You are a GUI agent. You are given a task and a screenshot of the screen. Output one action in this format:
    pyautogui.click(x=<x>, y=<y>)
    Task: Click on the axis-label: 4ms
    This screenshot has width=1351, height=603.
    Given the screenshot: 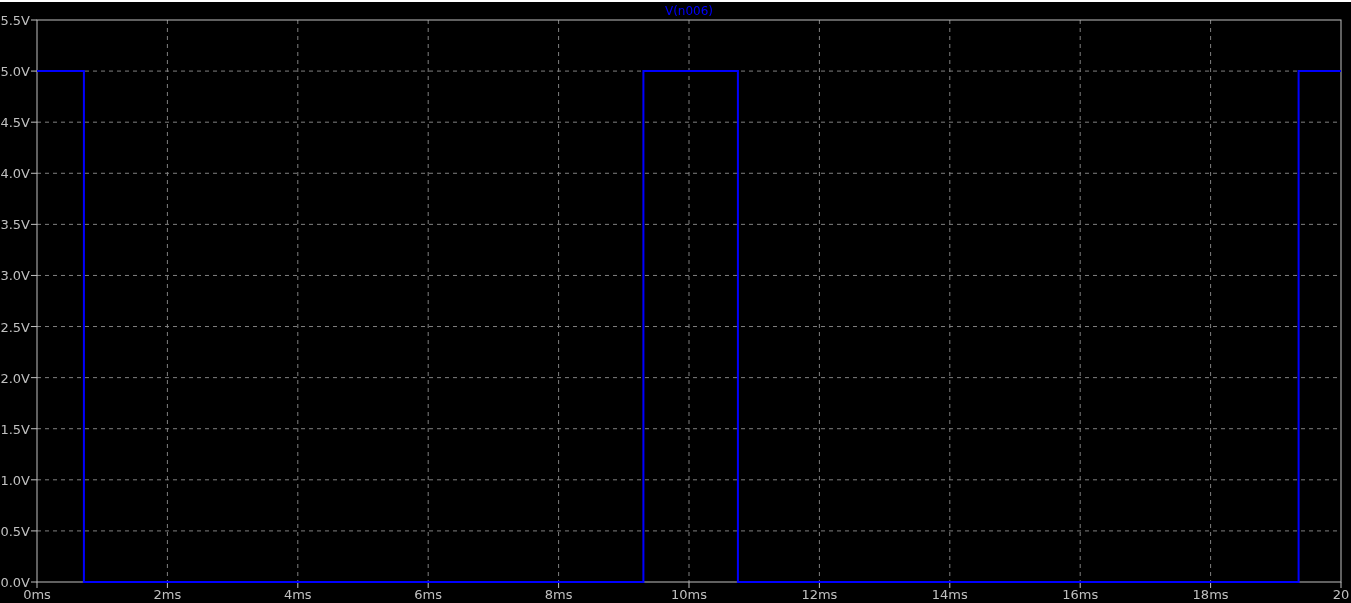 What is the action you would take?
    pyautogui.click(x=297, y=594)
    